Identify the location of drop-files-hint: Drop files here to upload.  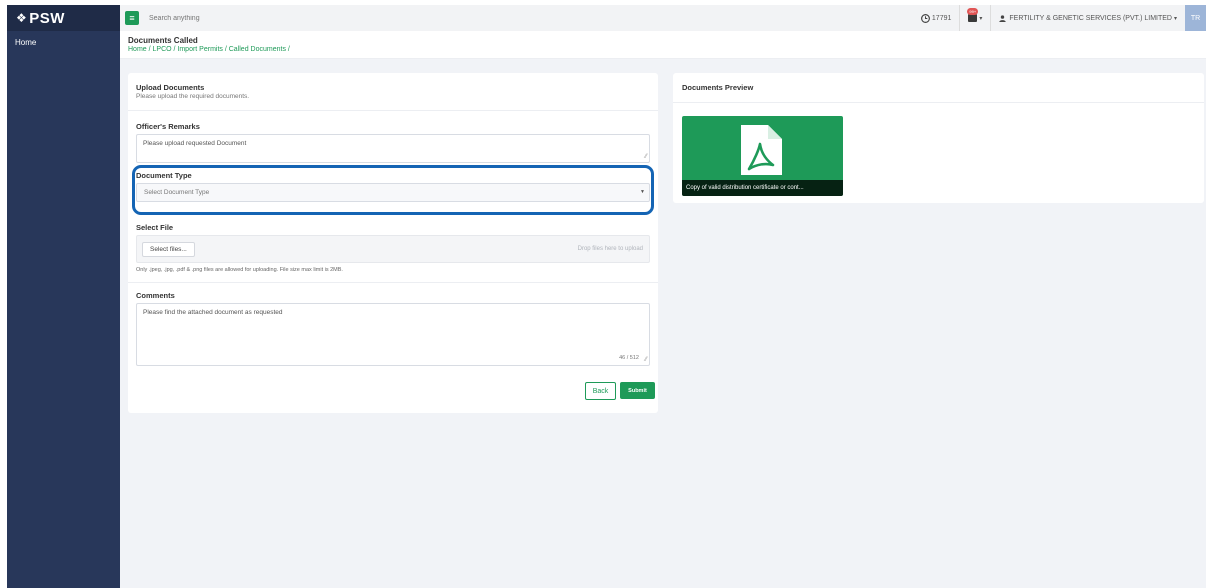
(610, 249).